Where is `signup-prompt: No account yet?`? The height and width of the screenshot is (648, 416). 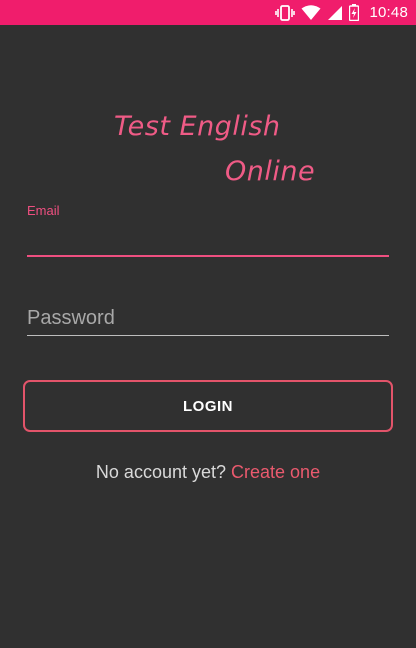
signup-prompt: No account yet? is located at coordinates (163, 472).